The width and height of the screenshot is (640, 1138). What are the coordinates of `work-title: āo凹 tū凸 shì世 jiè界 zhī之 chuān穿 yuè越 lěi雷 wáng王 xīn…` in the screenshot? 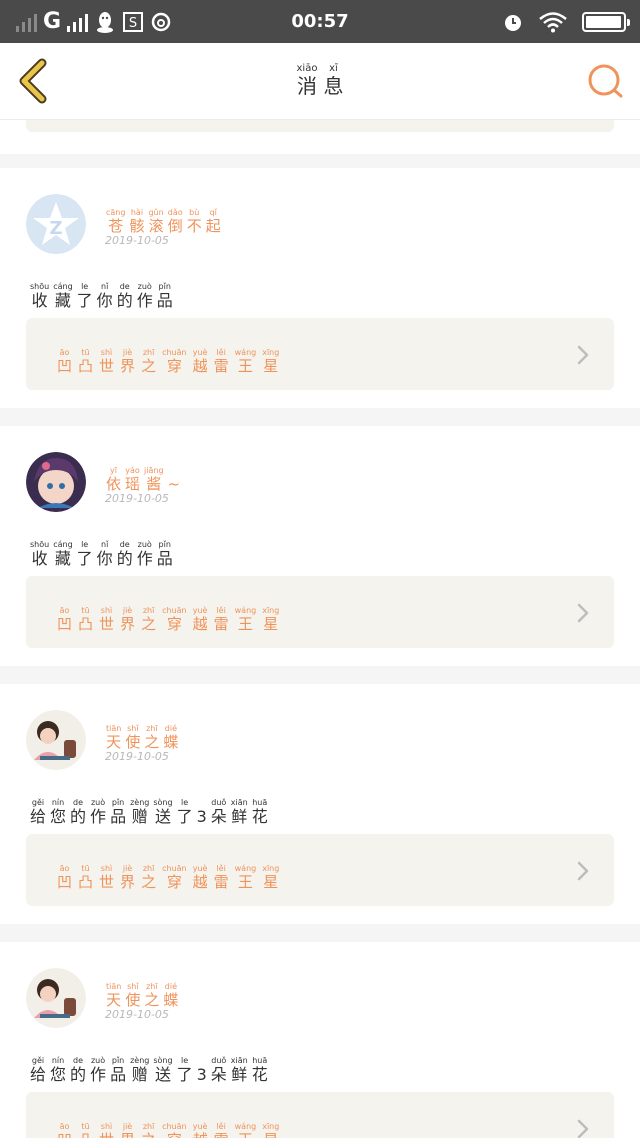 It's located at (168, 615).